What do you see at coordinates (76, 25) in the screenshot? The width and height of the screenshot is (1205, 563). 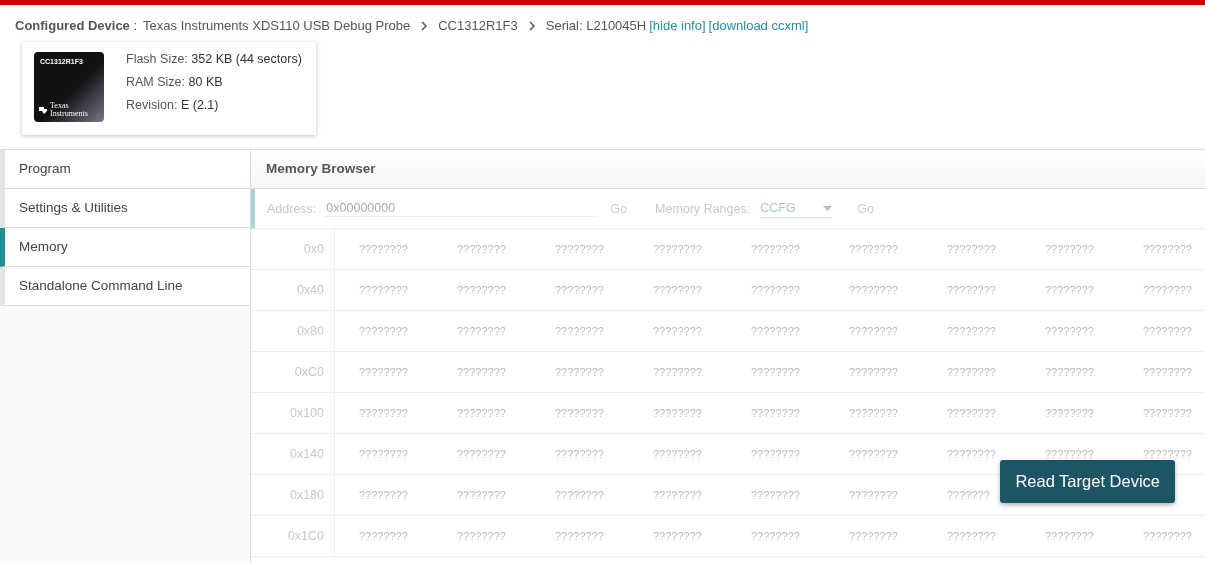 I see `configured-device-label: Configured Device :` at bounding box center [76, 25].